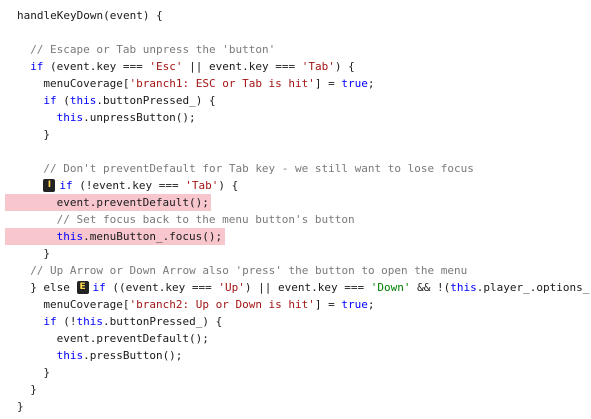  I want to click on code-token: (!event.key ===, so click(129, 185).